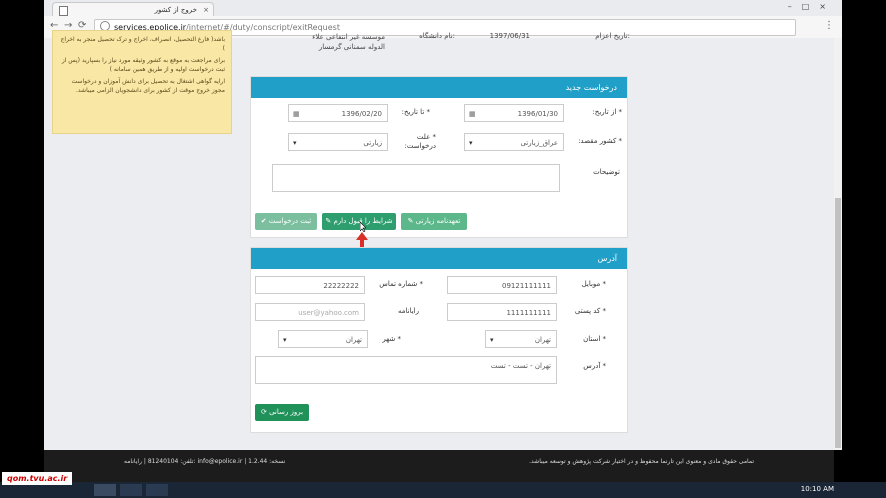 The width and height of the screenshot is (886, 498). I want to click on reason-label: * علت درخواست:, so click(420, 141).